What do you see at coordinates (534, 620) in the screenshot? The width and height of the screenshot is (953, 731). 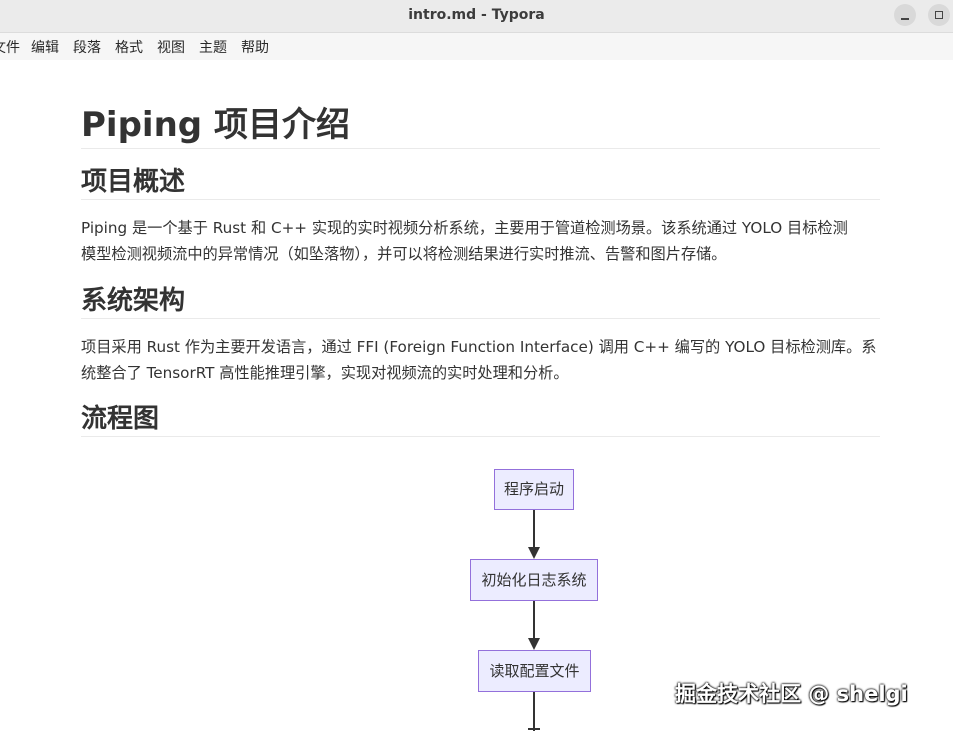 I see `flowchart-edges` at bounding box center [534, 620].